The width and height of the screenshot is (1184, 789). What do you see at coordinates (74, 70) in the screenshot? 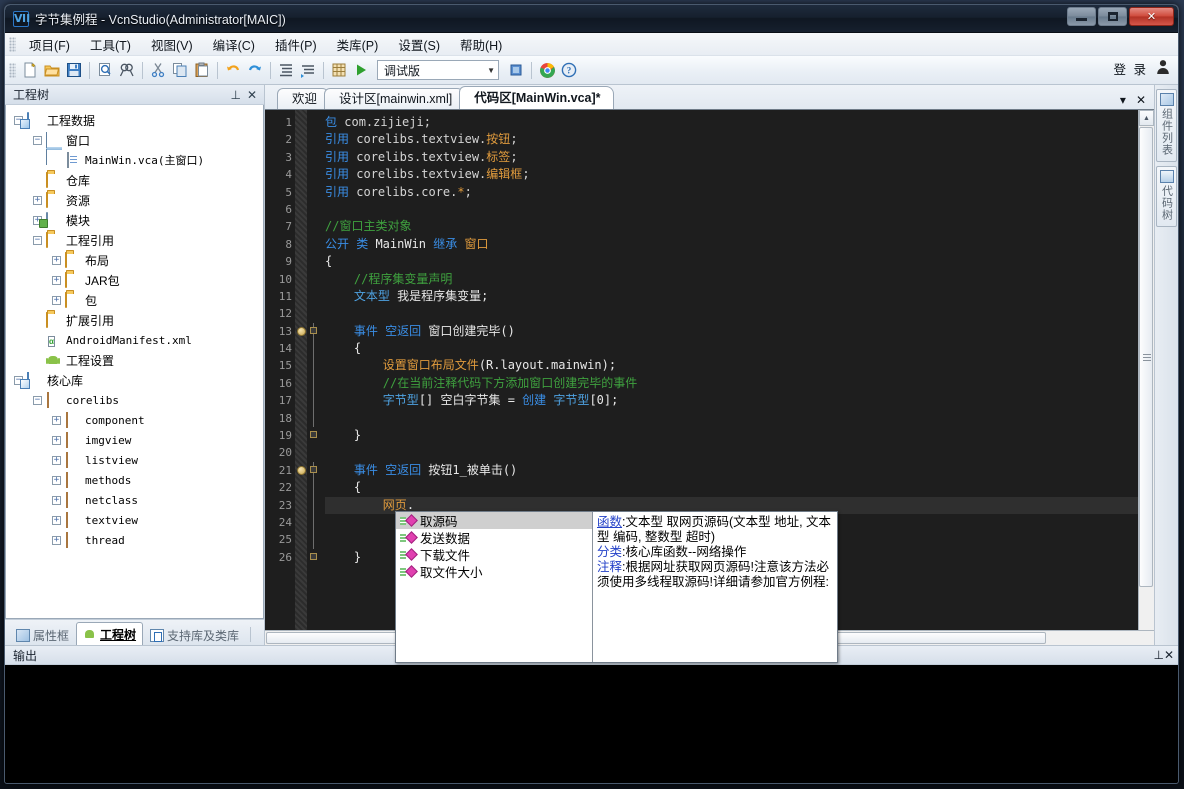
I see `save-icon` at bounding box center [74, 70].